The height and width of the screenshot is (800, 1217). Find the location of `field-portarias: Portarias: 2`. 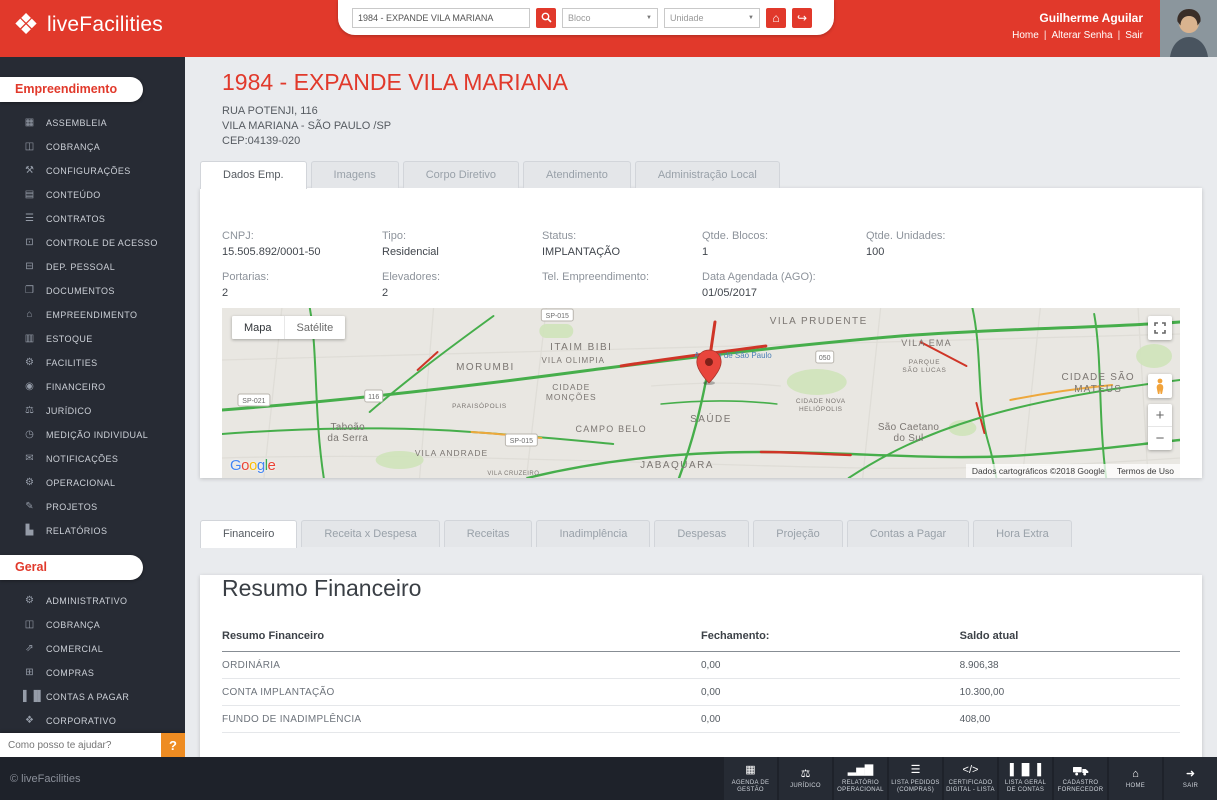

field-portarias: Portarias: 2 is located at coordinates (302, 285).